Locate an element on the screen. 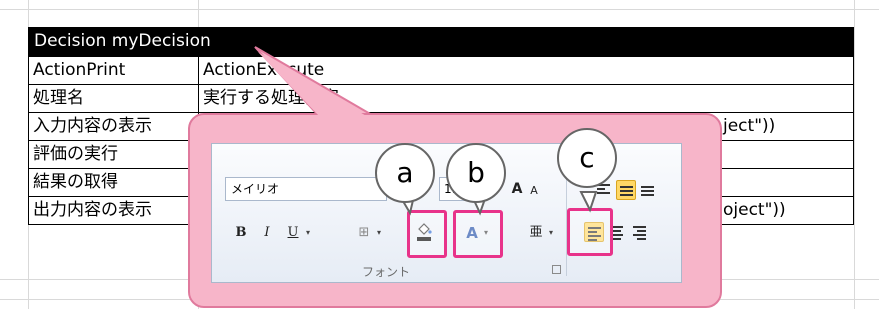 The image size is (879, 309). font-group-label: フォント is located at coordinates (386, 272).